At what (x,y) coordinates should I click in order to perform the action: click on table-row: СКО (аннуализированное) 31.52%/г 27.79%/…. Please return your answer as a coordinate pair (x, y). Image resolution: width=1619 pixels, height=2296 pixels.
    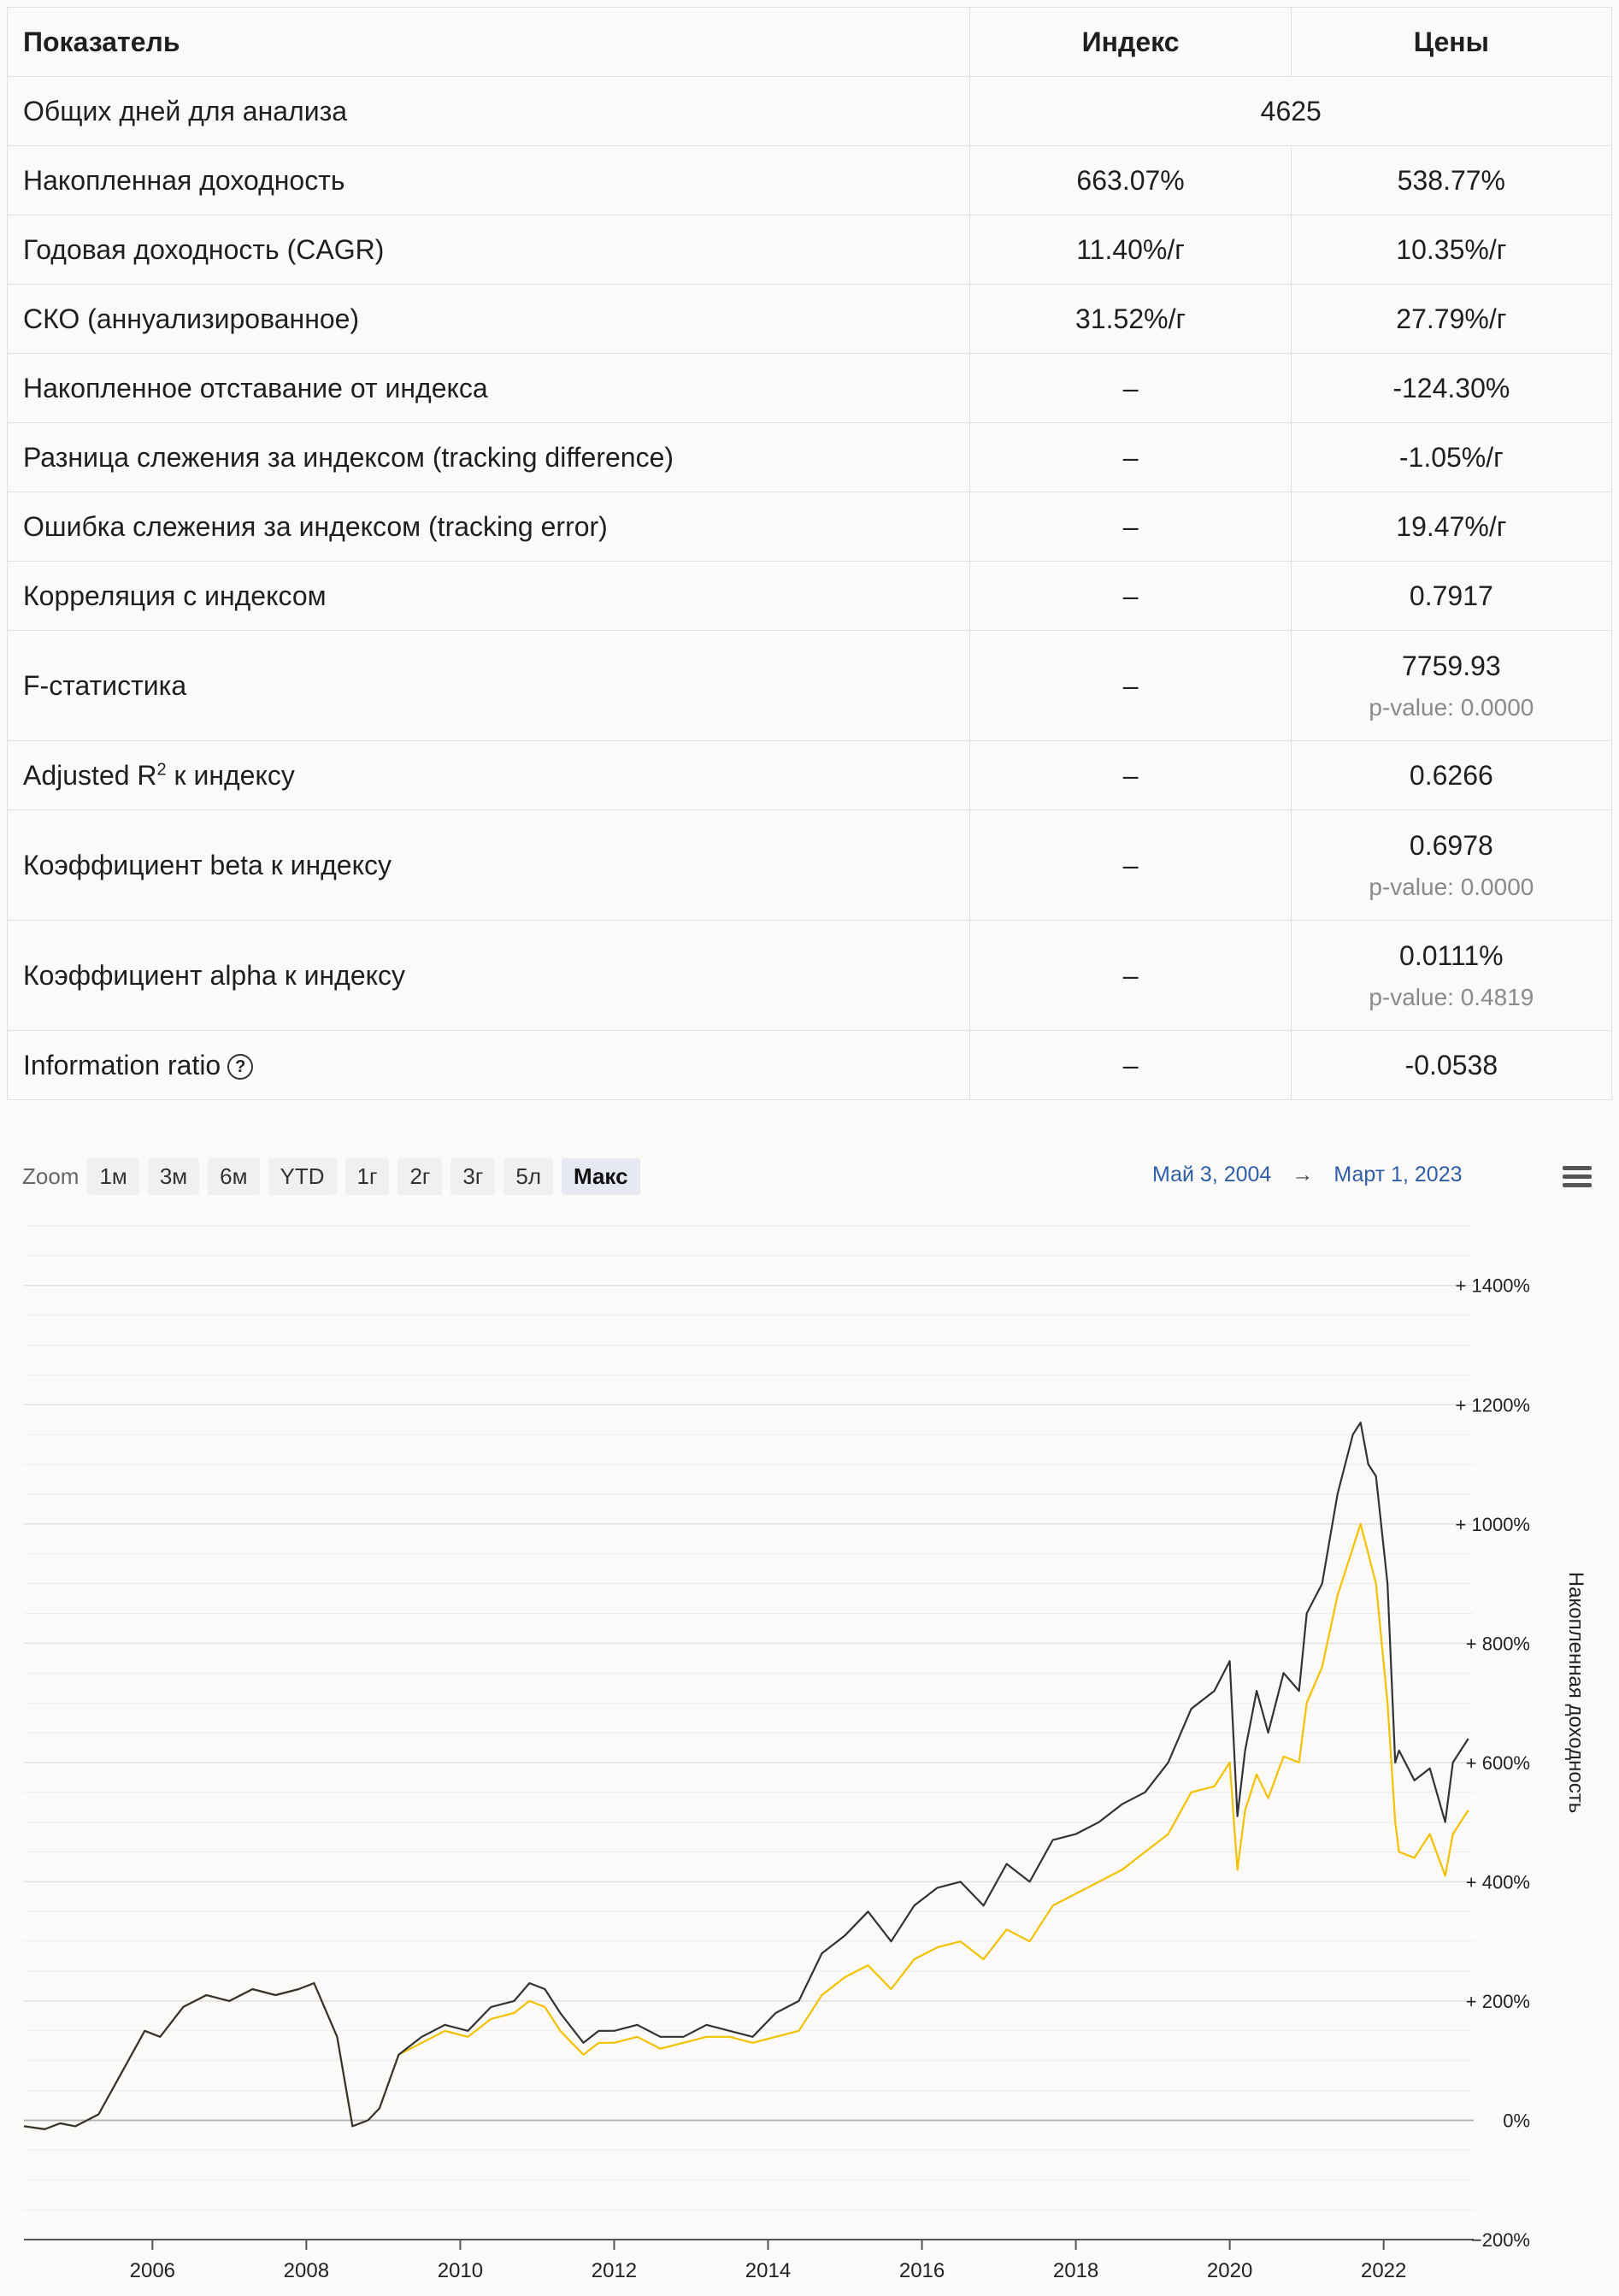
    Looking at the image, I should click on (809, 319).